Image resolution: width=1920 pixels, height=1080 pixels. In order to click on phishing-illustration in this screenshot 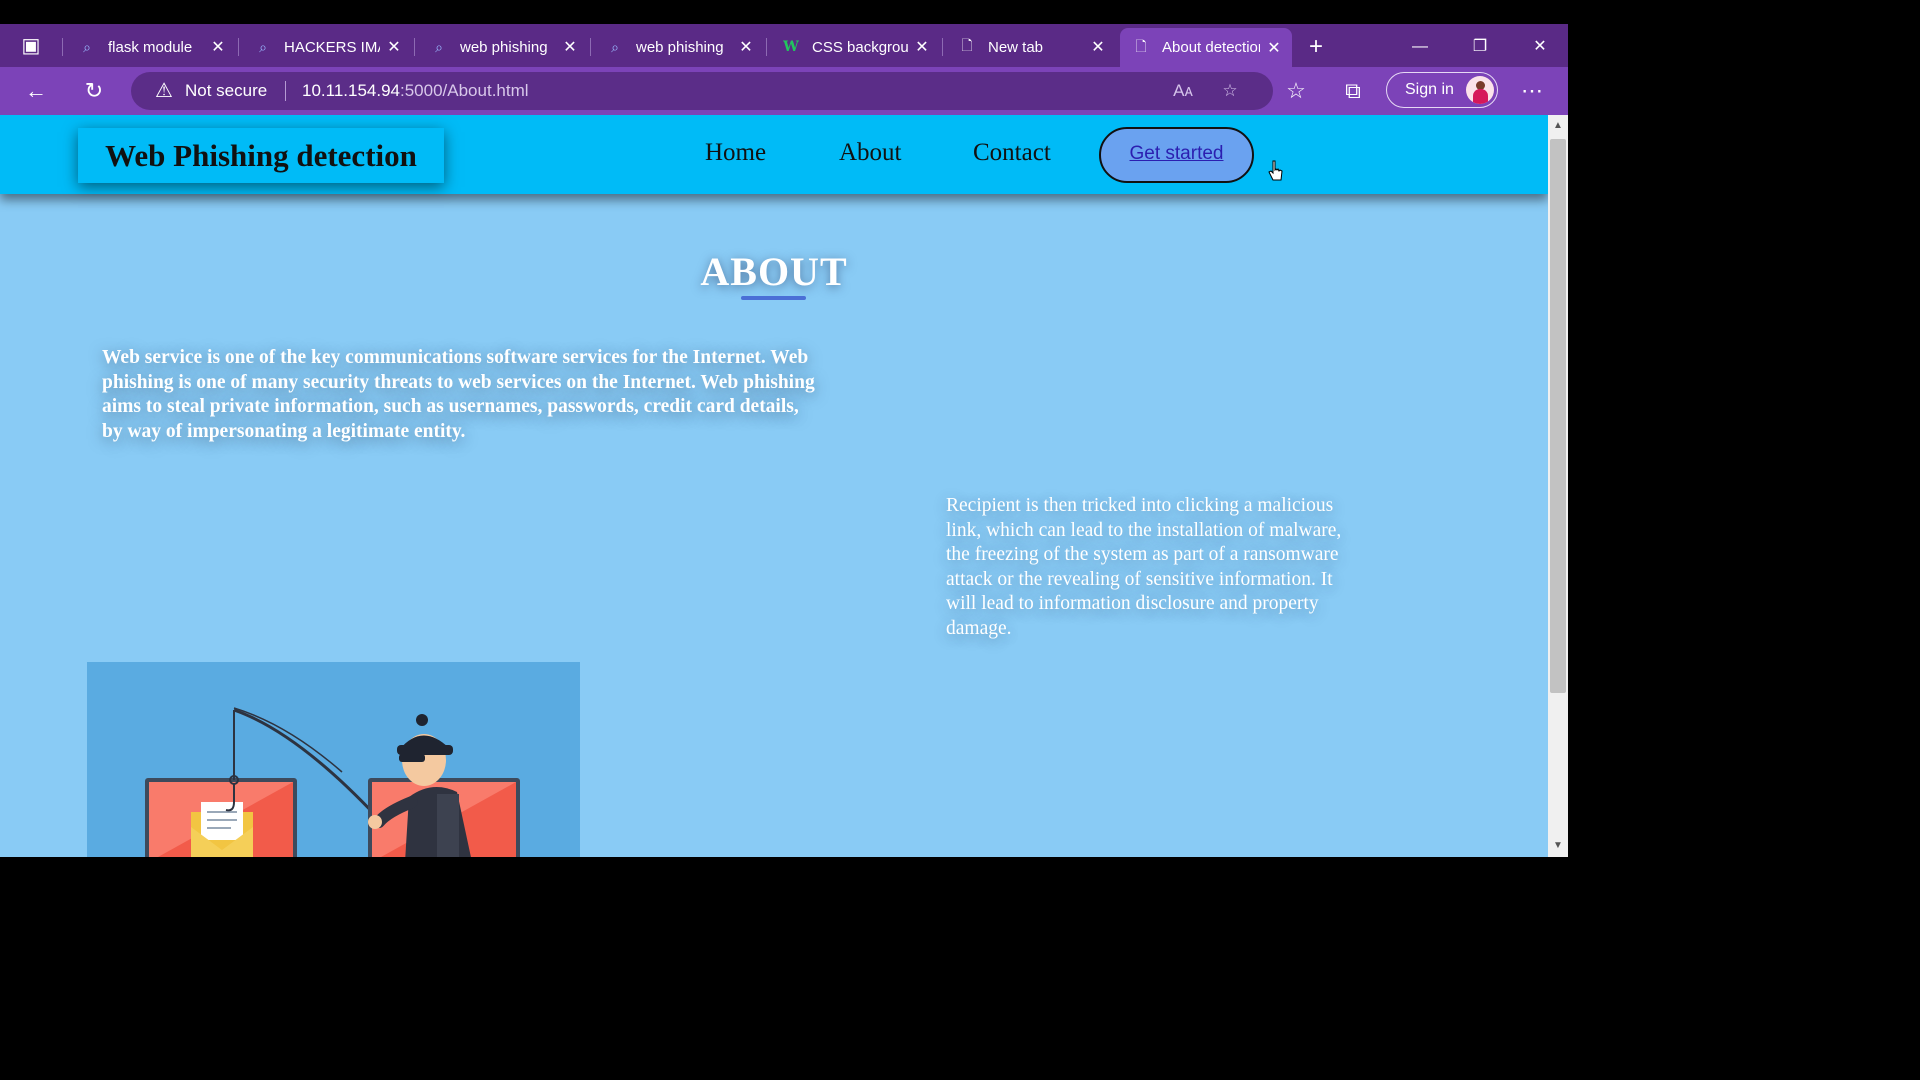, I will do `click(333, 759)`.